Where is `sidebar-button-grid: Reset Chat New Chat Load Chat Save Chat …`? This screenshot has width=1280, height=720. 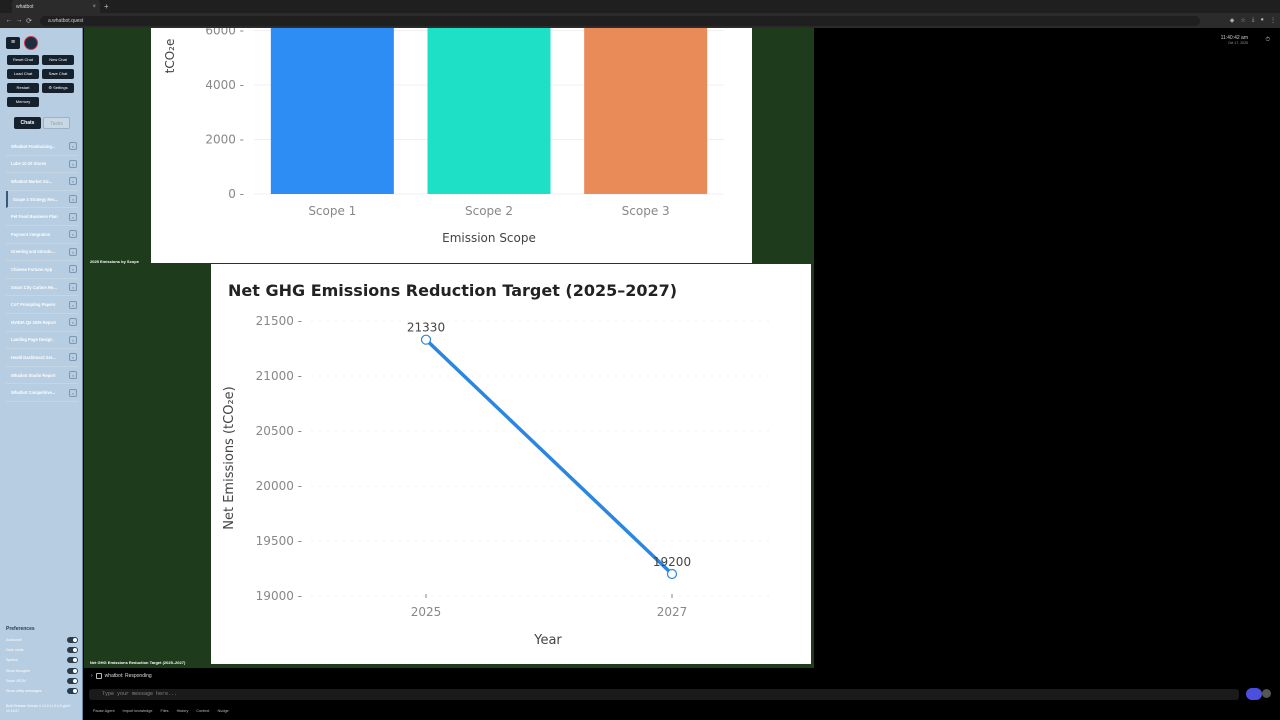
sidebar-button-grid: Reset Chat New Chat Load Chat Save Chat … is located at coordinates (42, 81).